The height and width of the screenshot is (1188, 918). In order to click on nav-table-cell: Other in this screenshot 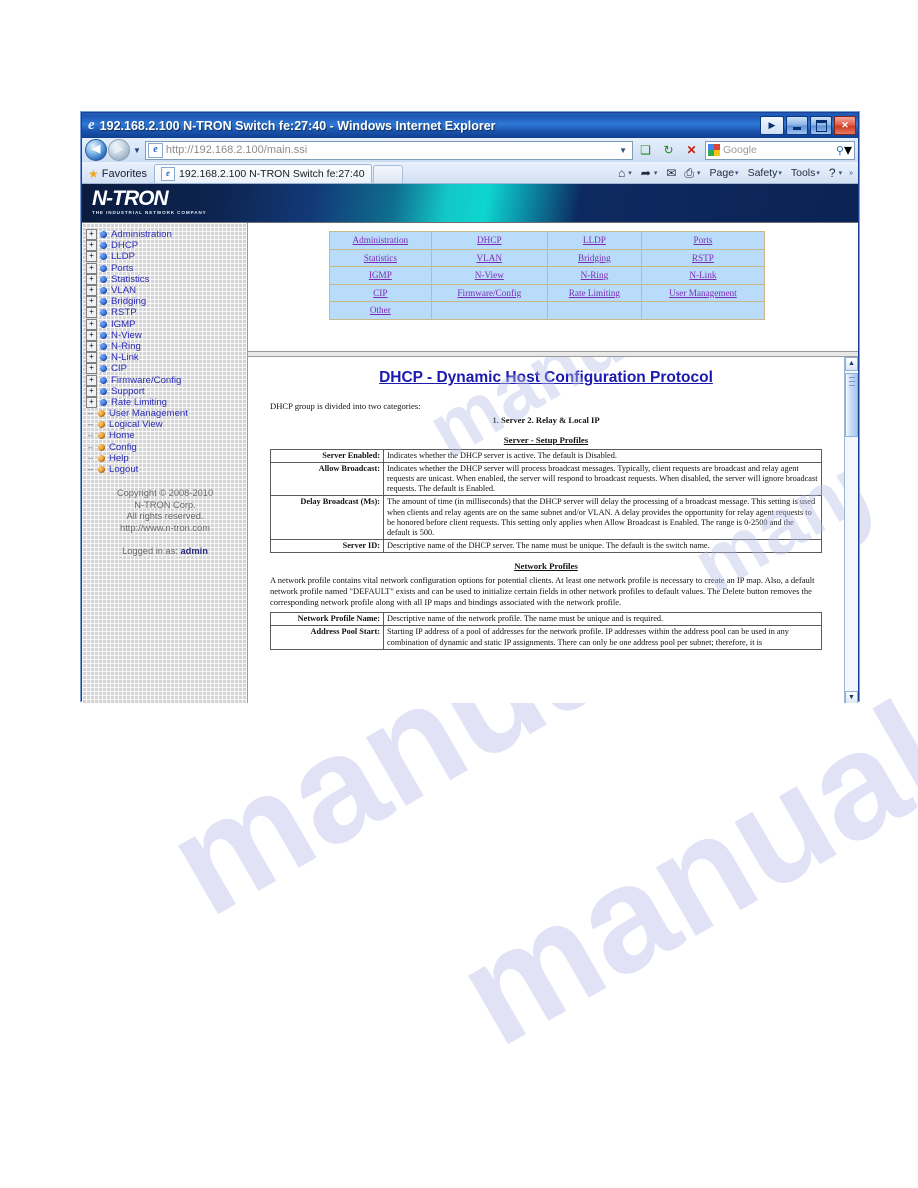, I will do `click(380, 310)`.